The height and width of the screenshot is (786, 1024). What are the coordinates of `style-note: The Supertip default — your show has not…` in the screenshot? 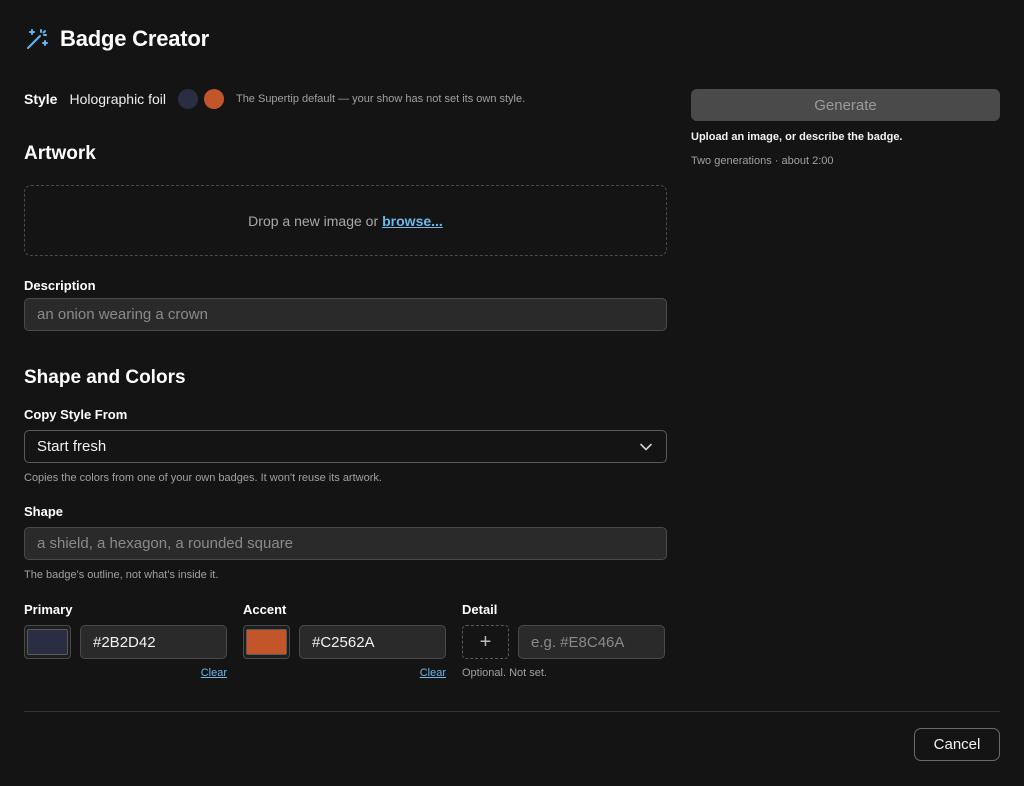 It's located at (380, 99).